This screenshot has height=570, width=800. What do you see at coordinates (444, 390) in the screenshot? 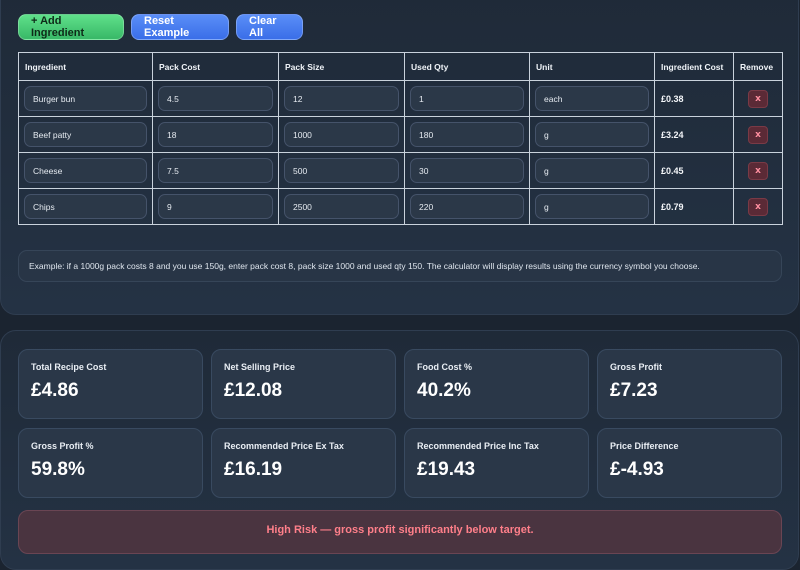
I see `metric-value: 40.2%` at bounding box center [444, 390].